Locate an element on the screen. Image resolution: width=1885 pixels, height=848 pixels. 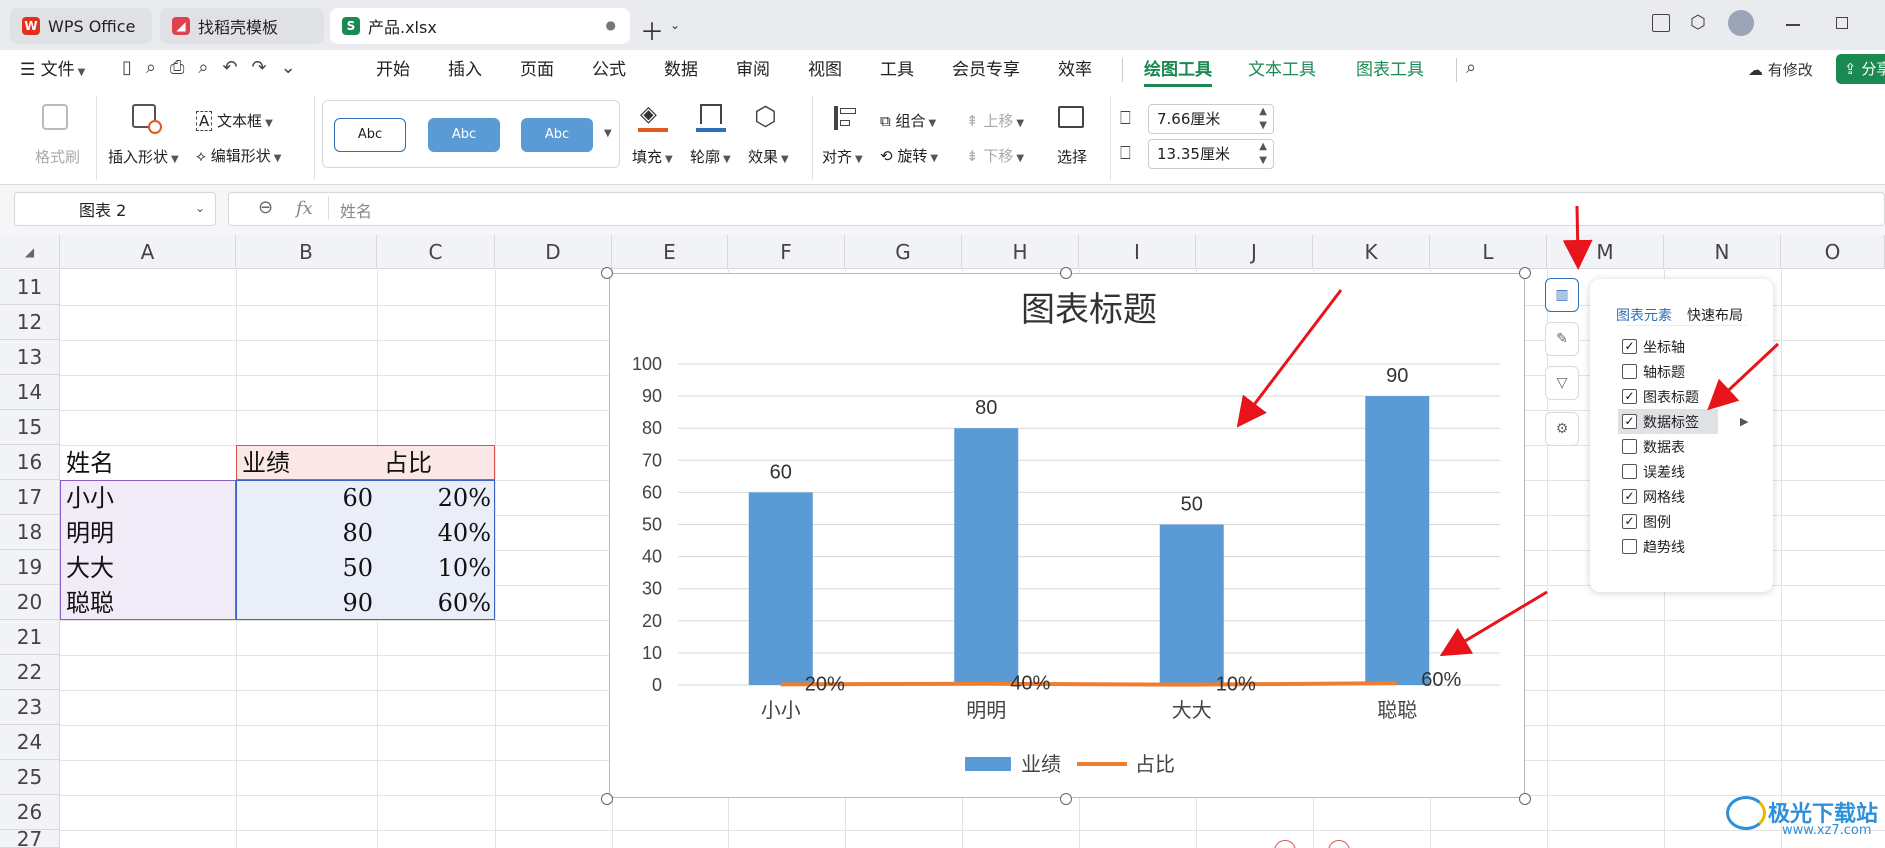
watermark-url: www.xz7.com is located at coordinates (1827, 830).